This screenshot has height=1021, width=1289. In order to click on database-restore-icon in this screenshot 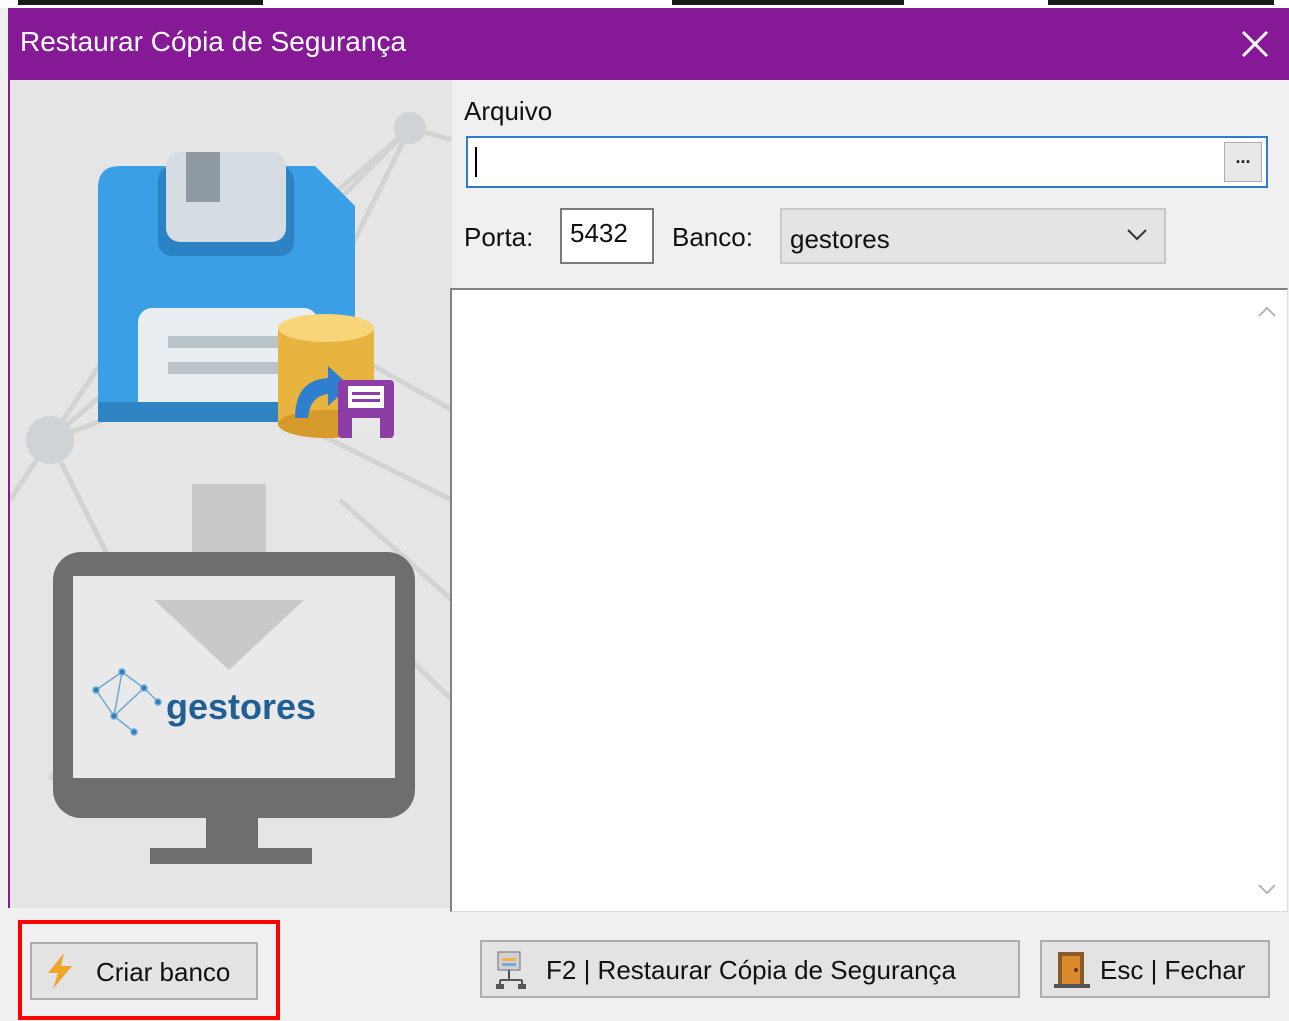, I will do `click(336, 376)`.